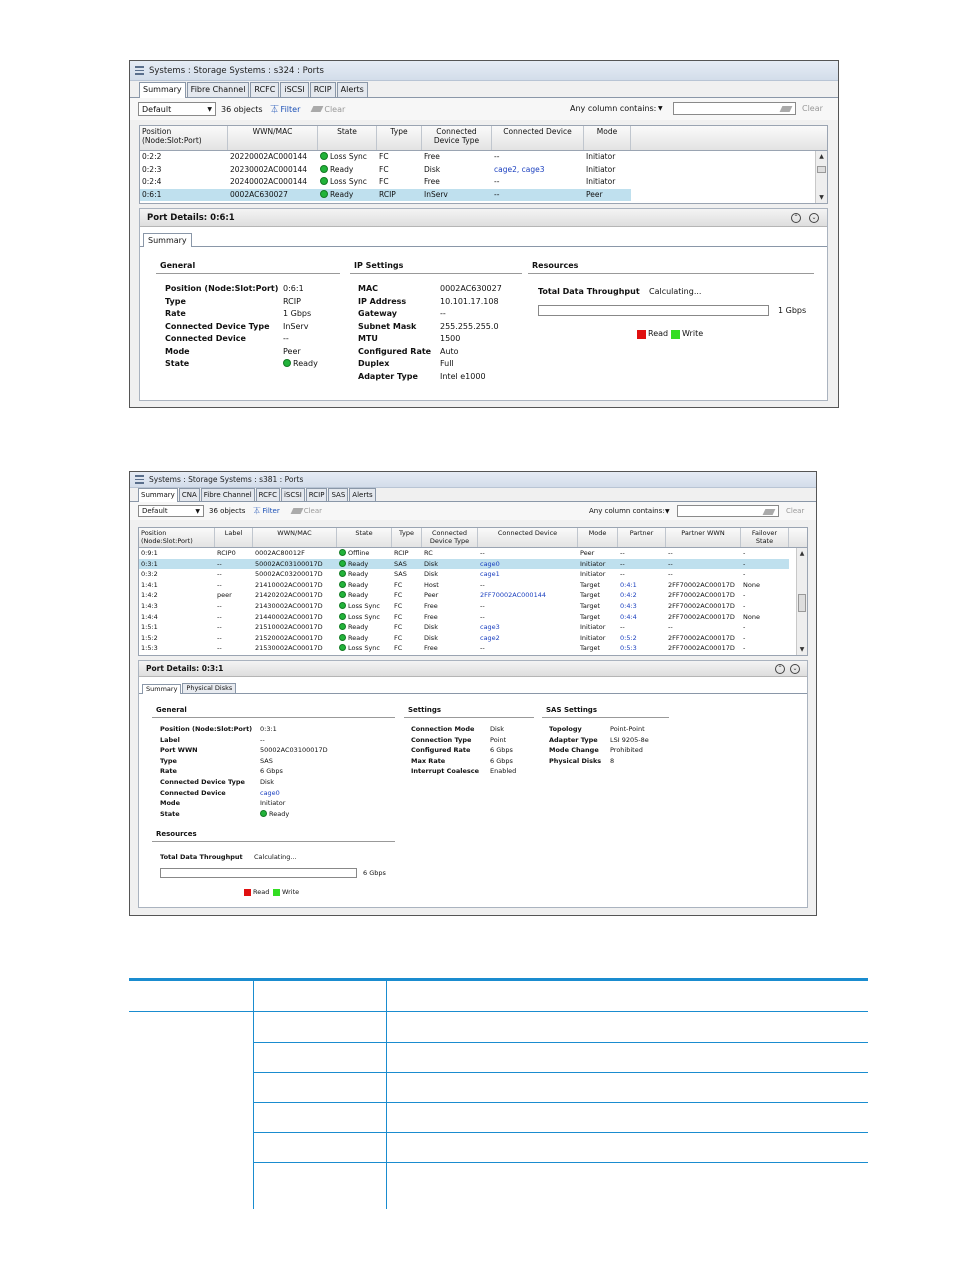 This screenshot has height=1270, width=954. What do you see at coordinates (528, 638) in the screenshot?
I see `table-cell: cage2` at bounding box center [528, 638].